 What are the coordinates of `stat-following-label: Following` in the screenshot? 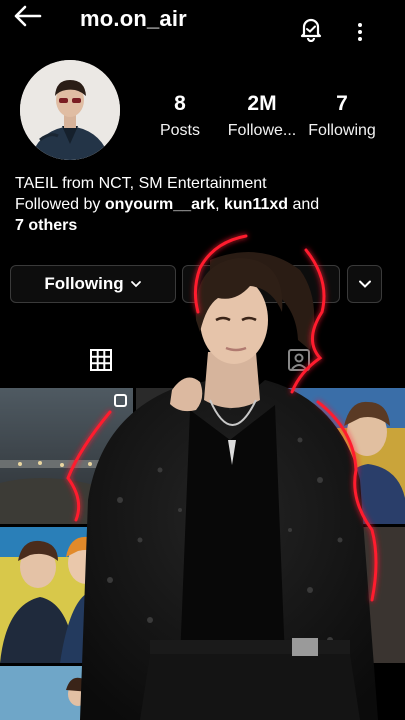 It's located at (342, 130).